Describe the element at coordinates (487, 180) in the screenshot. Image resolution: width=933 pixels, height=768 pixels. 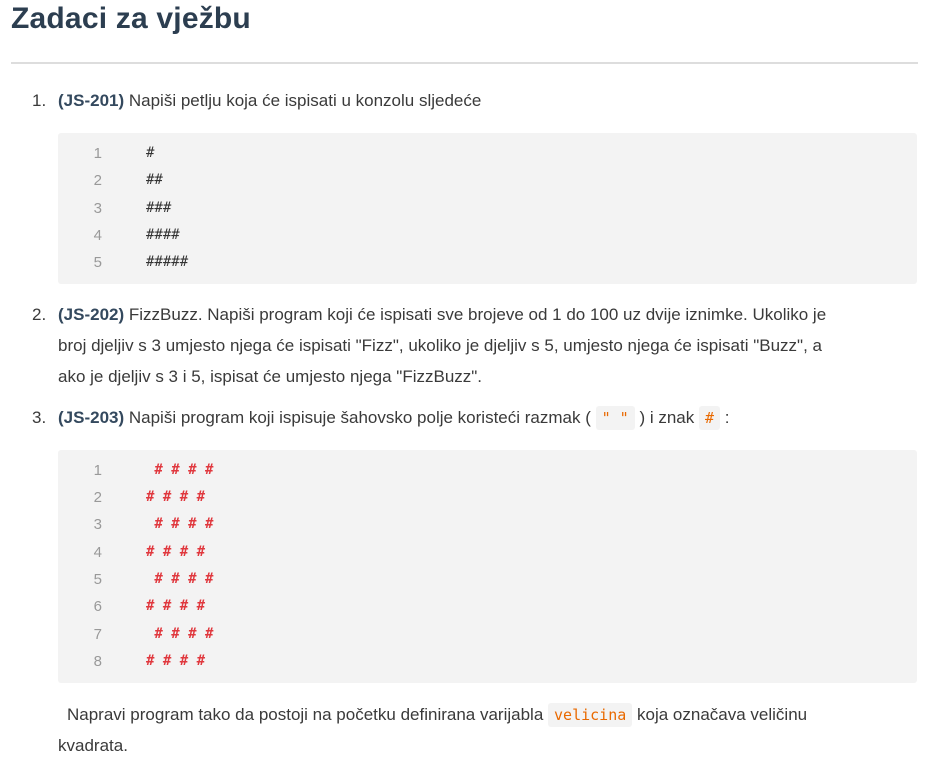
I see `code-line: 2 ##` at that location.